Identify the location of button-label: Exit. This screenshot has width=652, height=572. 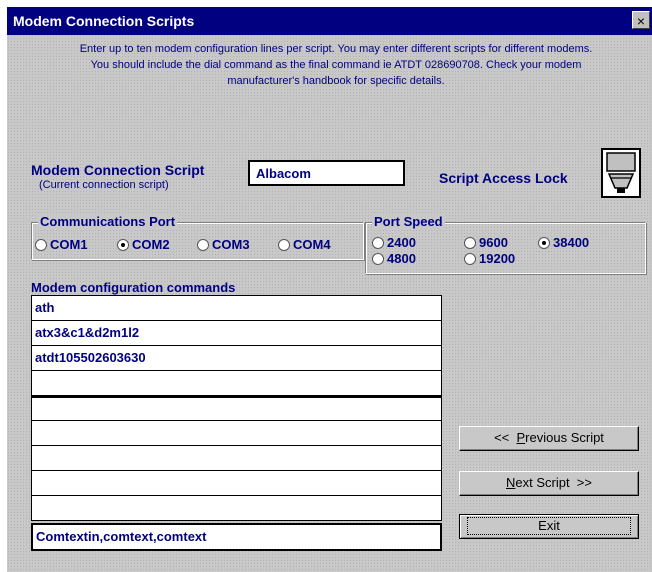
(549, 526).